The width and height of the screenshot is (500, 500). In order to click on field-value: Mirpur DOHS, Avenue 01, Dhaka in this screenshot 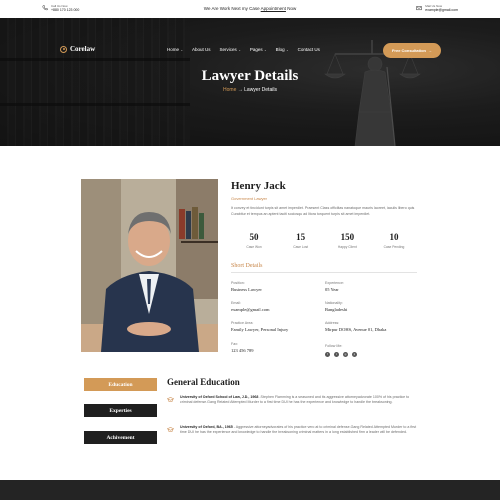, I will do `click(356, 329)`.